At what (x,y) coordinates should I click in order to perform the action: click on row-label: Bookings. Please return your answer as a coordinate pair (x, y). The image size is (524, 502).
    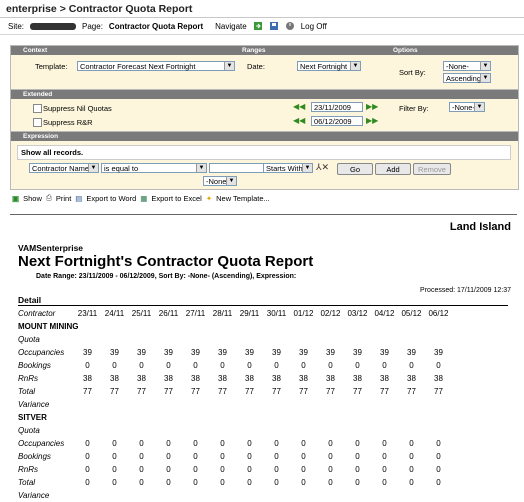
    Looking at the image, I should click on (34, 365).